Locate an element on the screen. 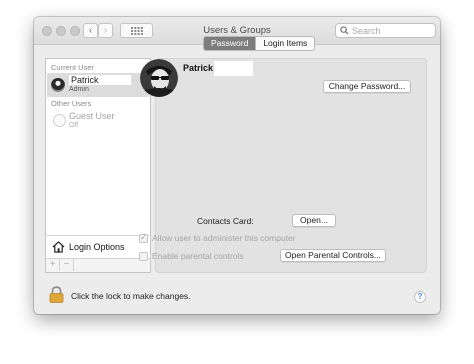 The width and height of the screenshot is (474, 364). grid-icon is located at coordinates (136, 30).